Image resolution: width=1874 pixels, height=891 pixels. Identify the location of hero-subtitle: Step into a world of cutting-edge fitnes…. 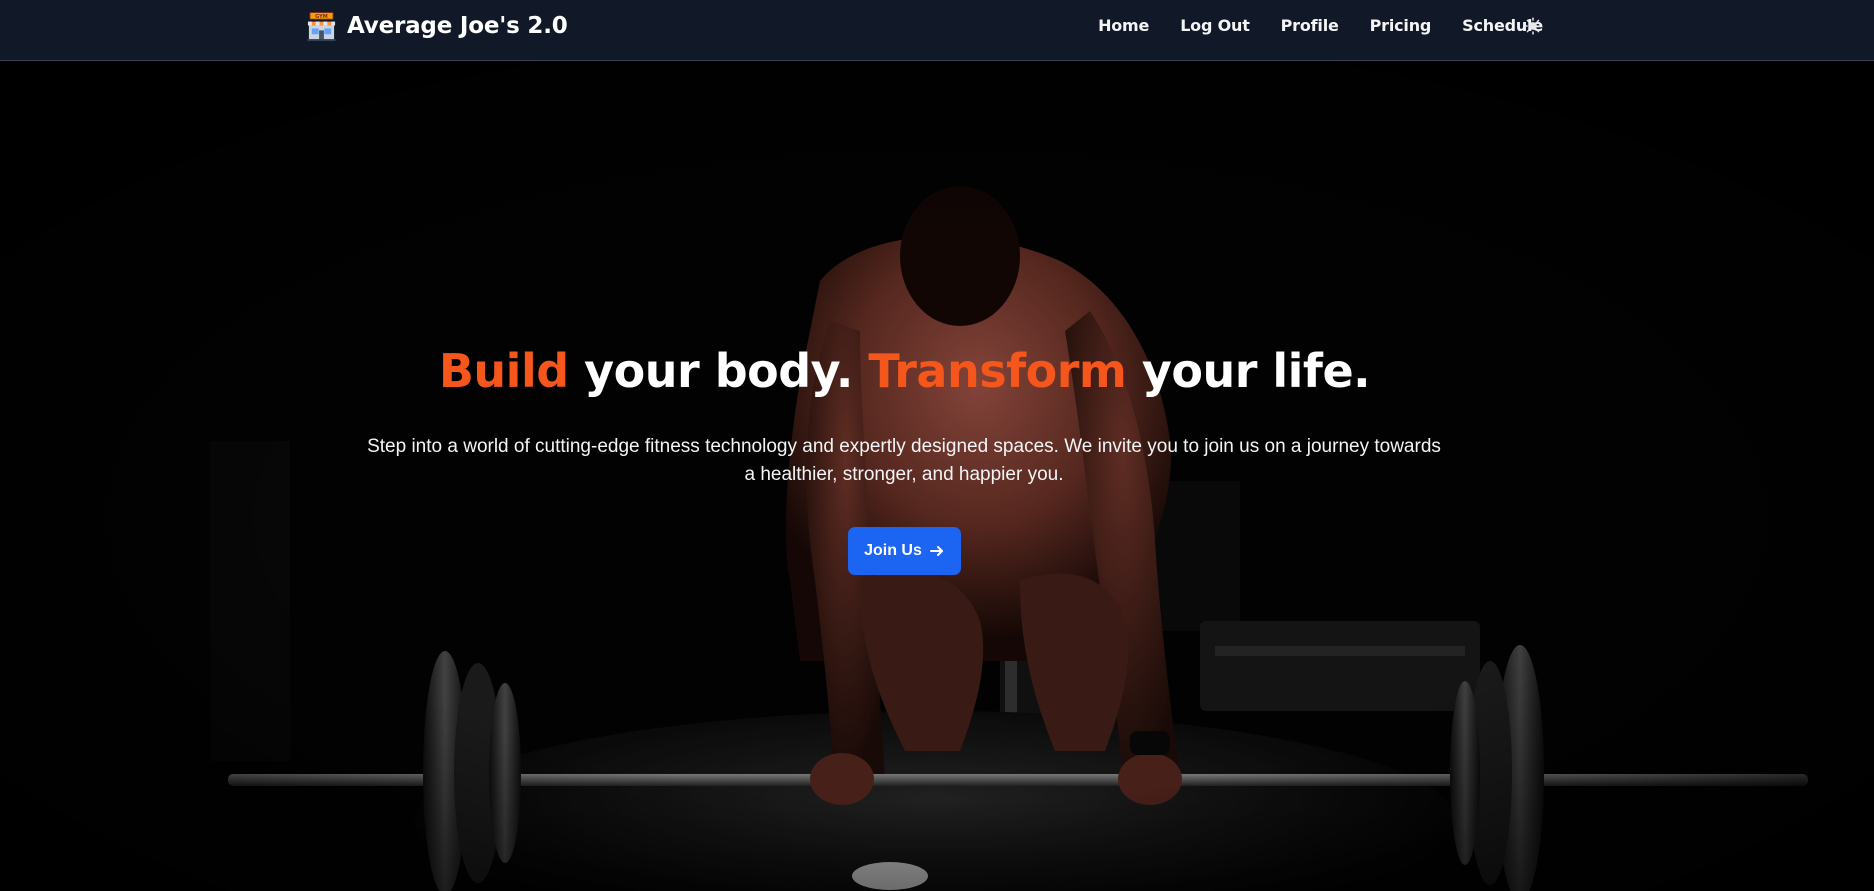
(904, 460).